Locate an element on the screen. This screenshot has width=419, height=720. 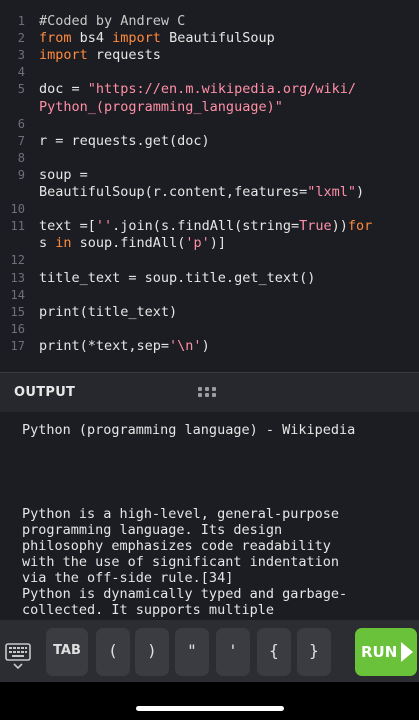
code-token: print(title_text) is located at coordinates (108, 311).